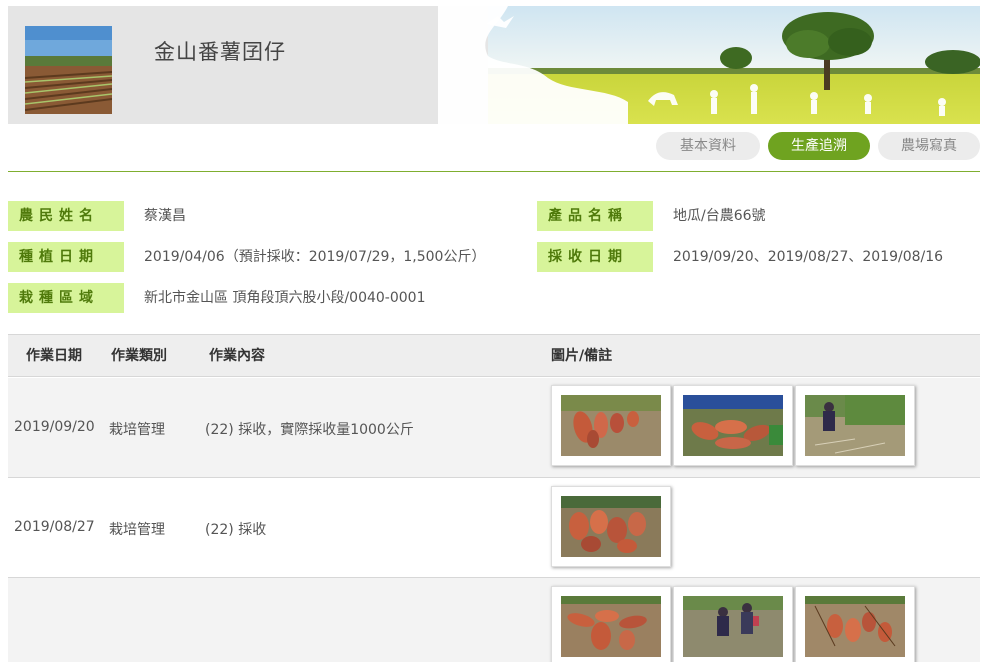 Image resolution: width=984 pixels, height=662 pixels. I want to click on row-content: (22) 採收, so click(236, 530).